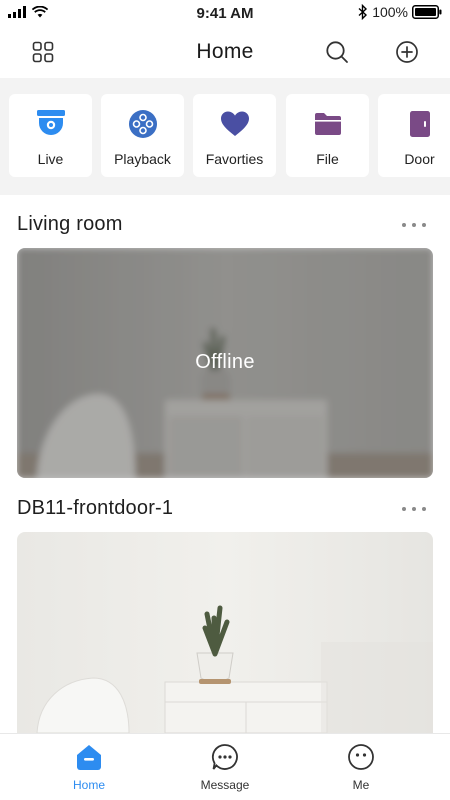  What do you see at coordinates (234, 123) in the screenshot?
I see `heart-icon` at bounding box center [234, 123].